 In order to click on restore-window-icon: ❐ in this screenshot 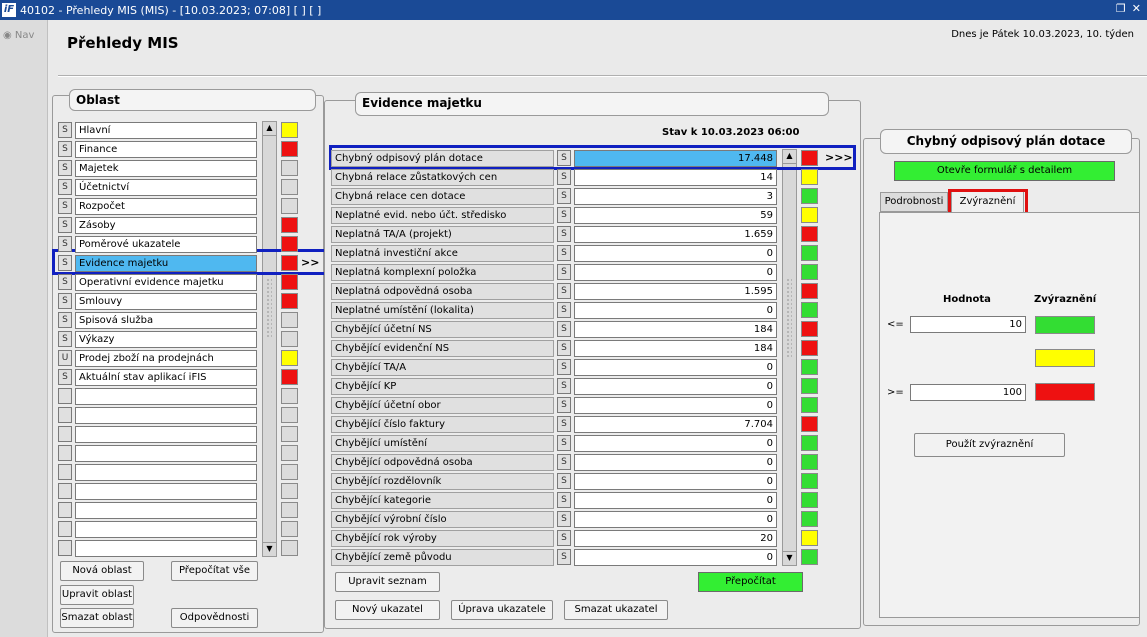, I will do `click(1121, 8)`.